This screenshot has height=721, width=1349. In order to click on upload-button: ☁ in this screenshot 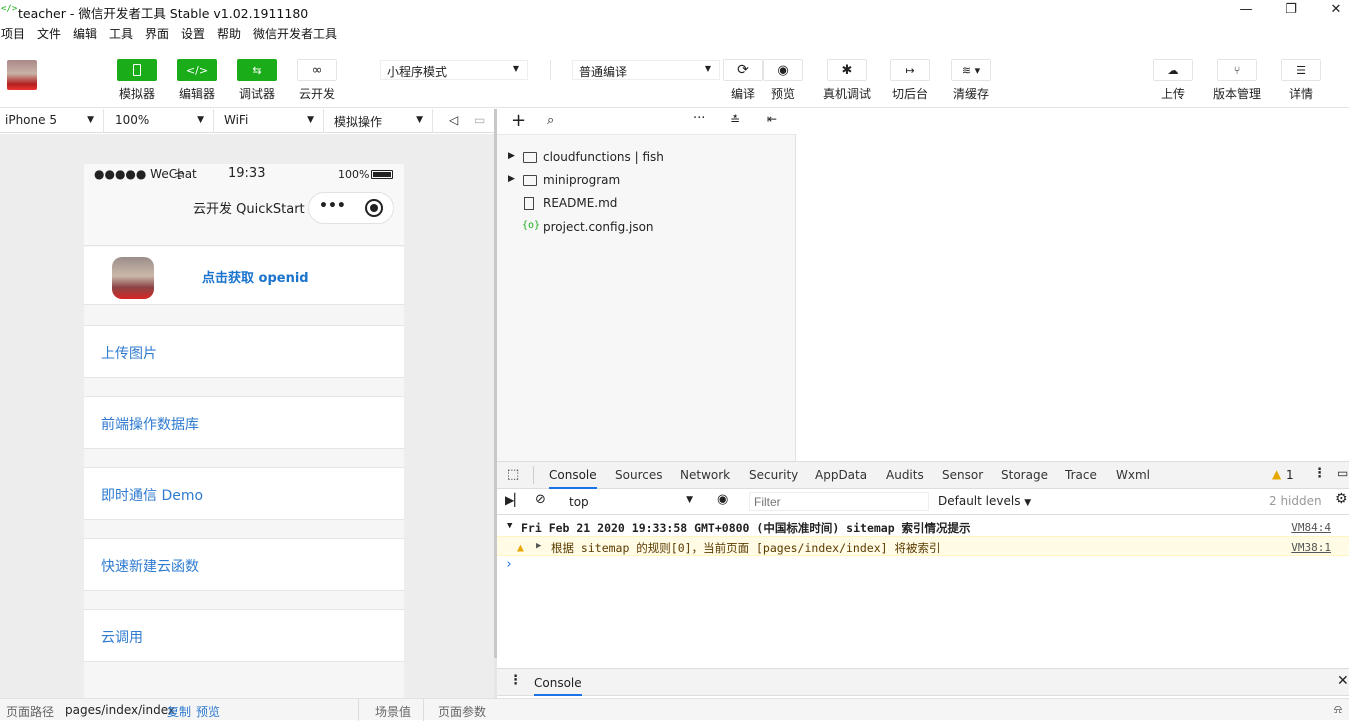, I will do `click(1173, 70)`.